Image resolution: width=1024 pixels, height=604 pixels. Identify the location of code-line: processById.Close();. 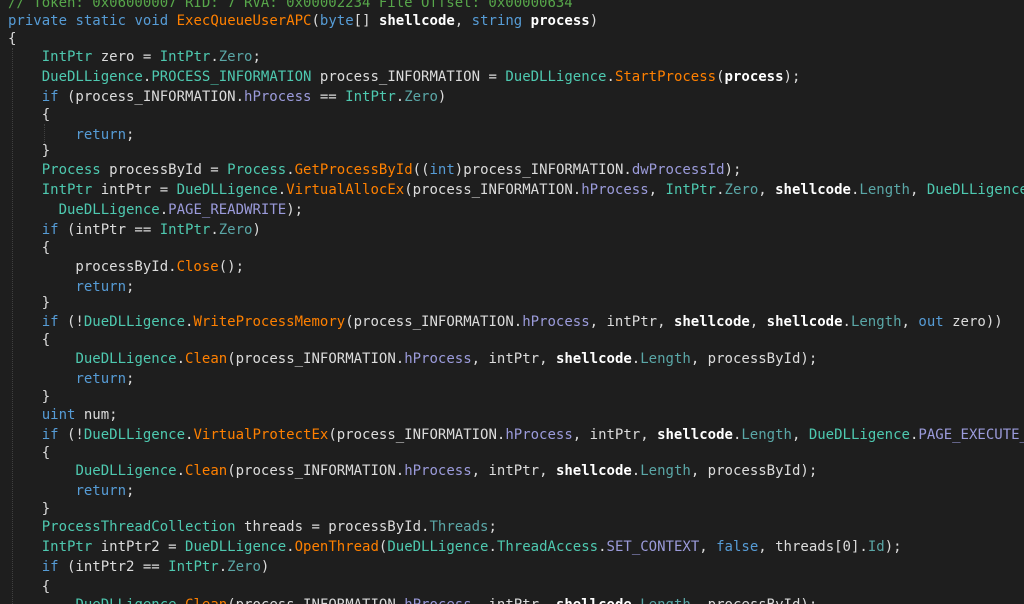
(126, 267).